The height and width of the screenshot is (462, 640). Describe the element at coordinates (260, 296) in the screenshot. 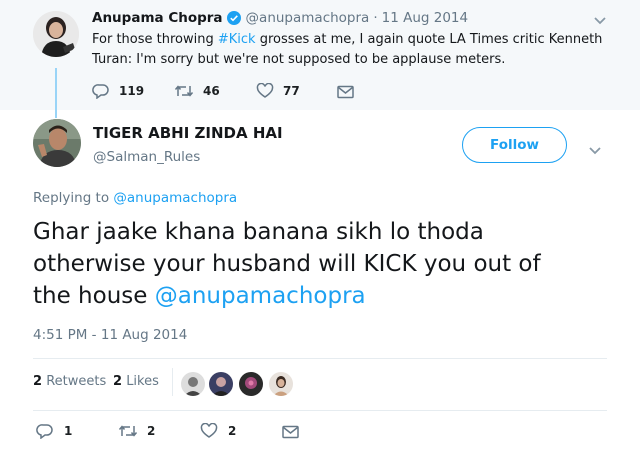

I see `mention-link: @anupamachopra` at that location.